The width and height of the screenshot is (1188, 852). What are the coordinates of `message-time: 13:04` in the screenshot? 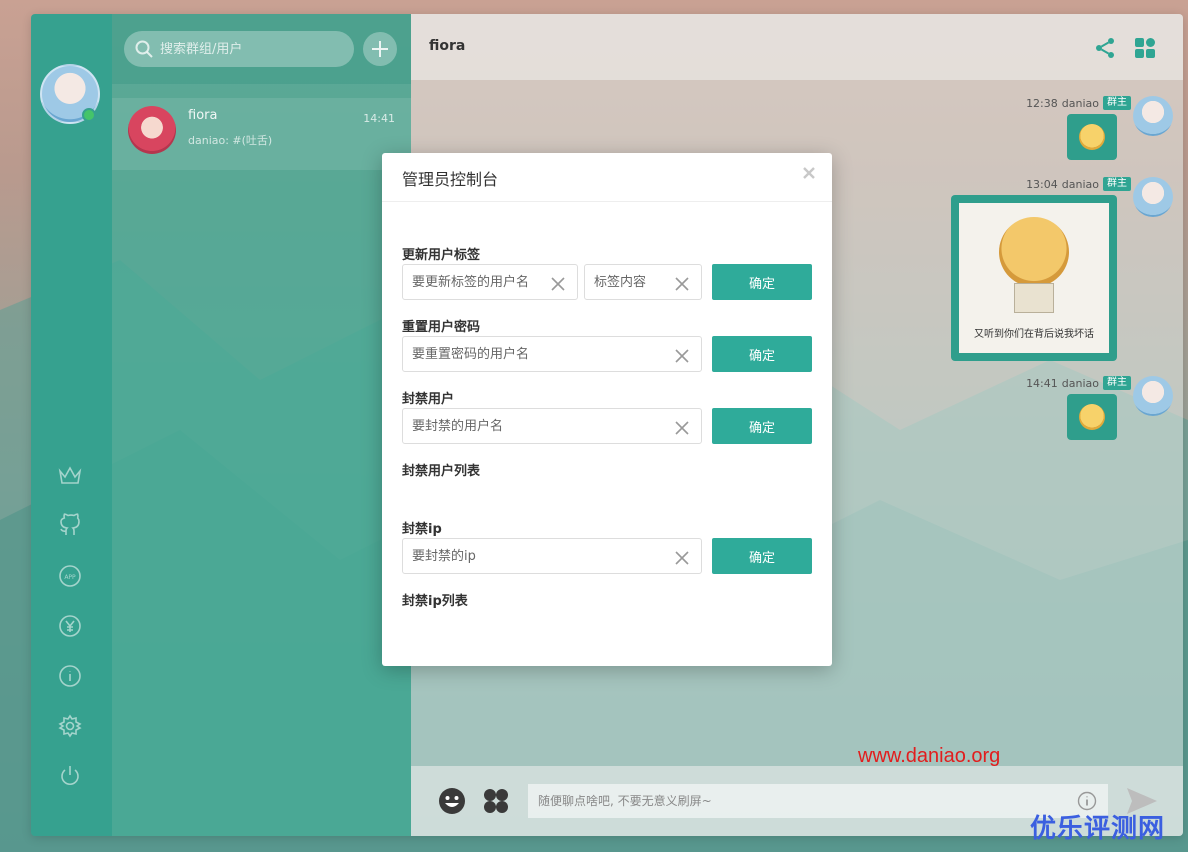 It's located at (1042, 184).